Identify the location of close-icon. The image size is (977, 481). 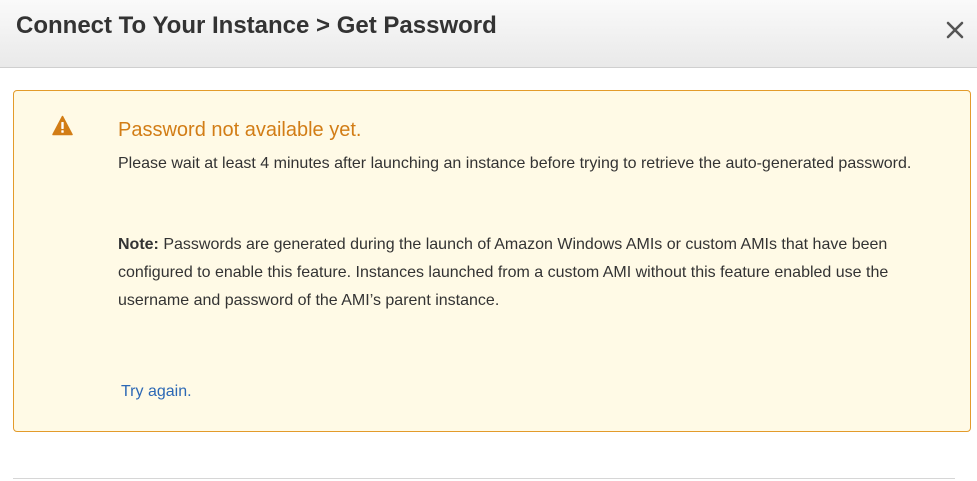
(955, 30).